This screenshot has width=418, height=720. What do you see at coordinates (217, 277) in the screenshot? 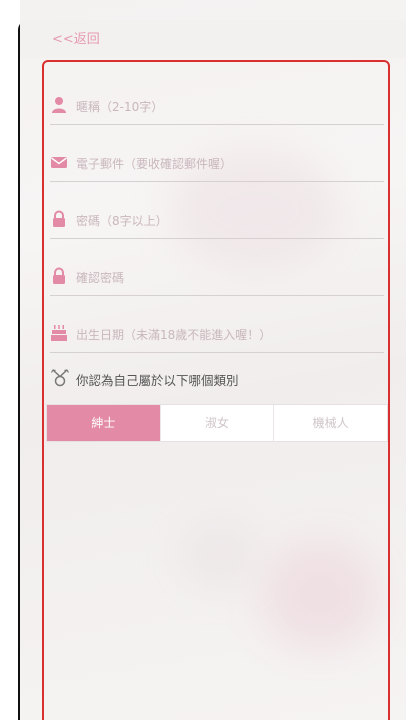
I see `confirm-password-field: 確認密碼` at bounding box center [217, 277].